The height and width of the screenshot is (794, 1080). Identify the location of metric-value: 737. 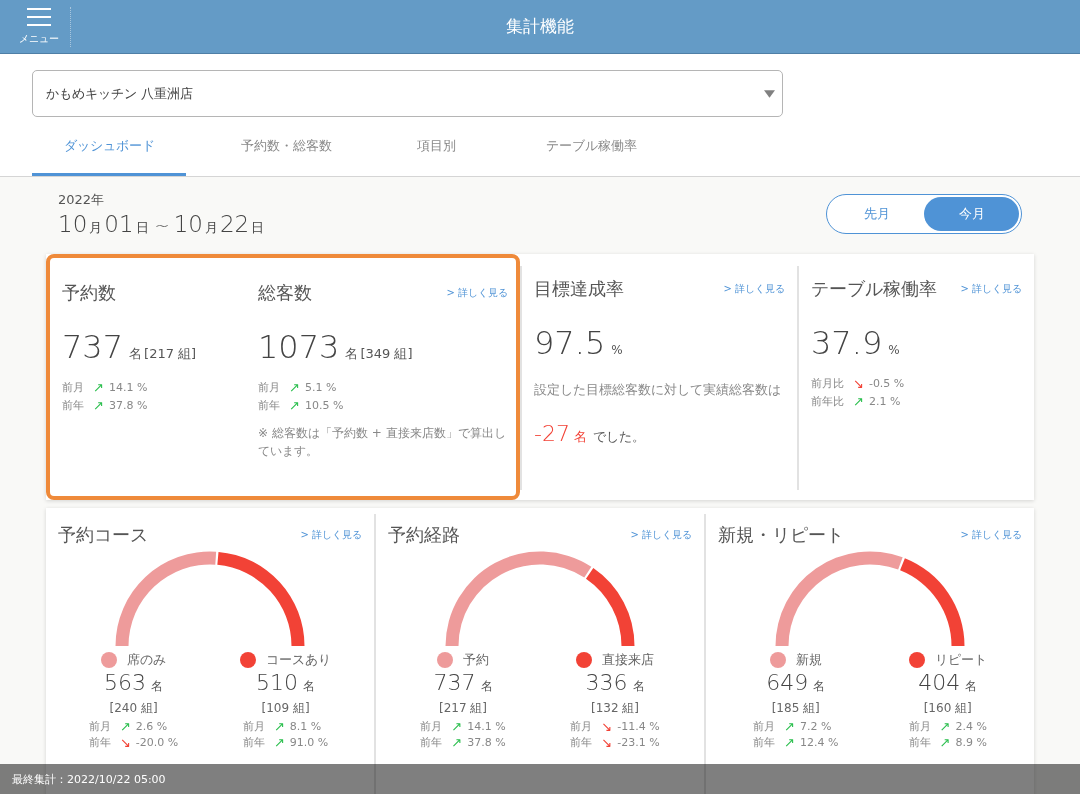
(93, 347).